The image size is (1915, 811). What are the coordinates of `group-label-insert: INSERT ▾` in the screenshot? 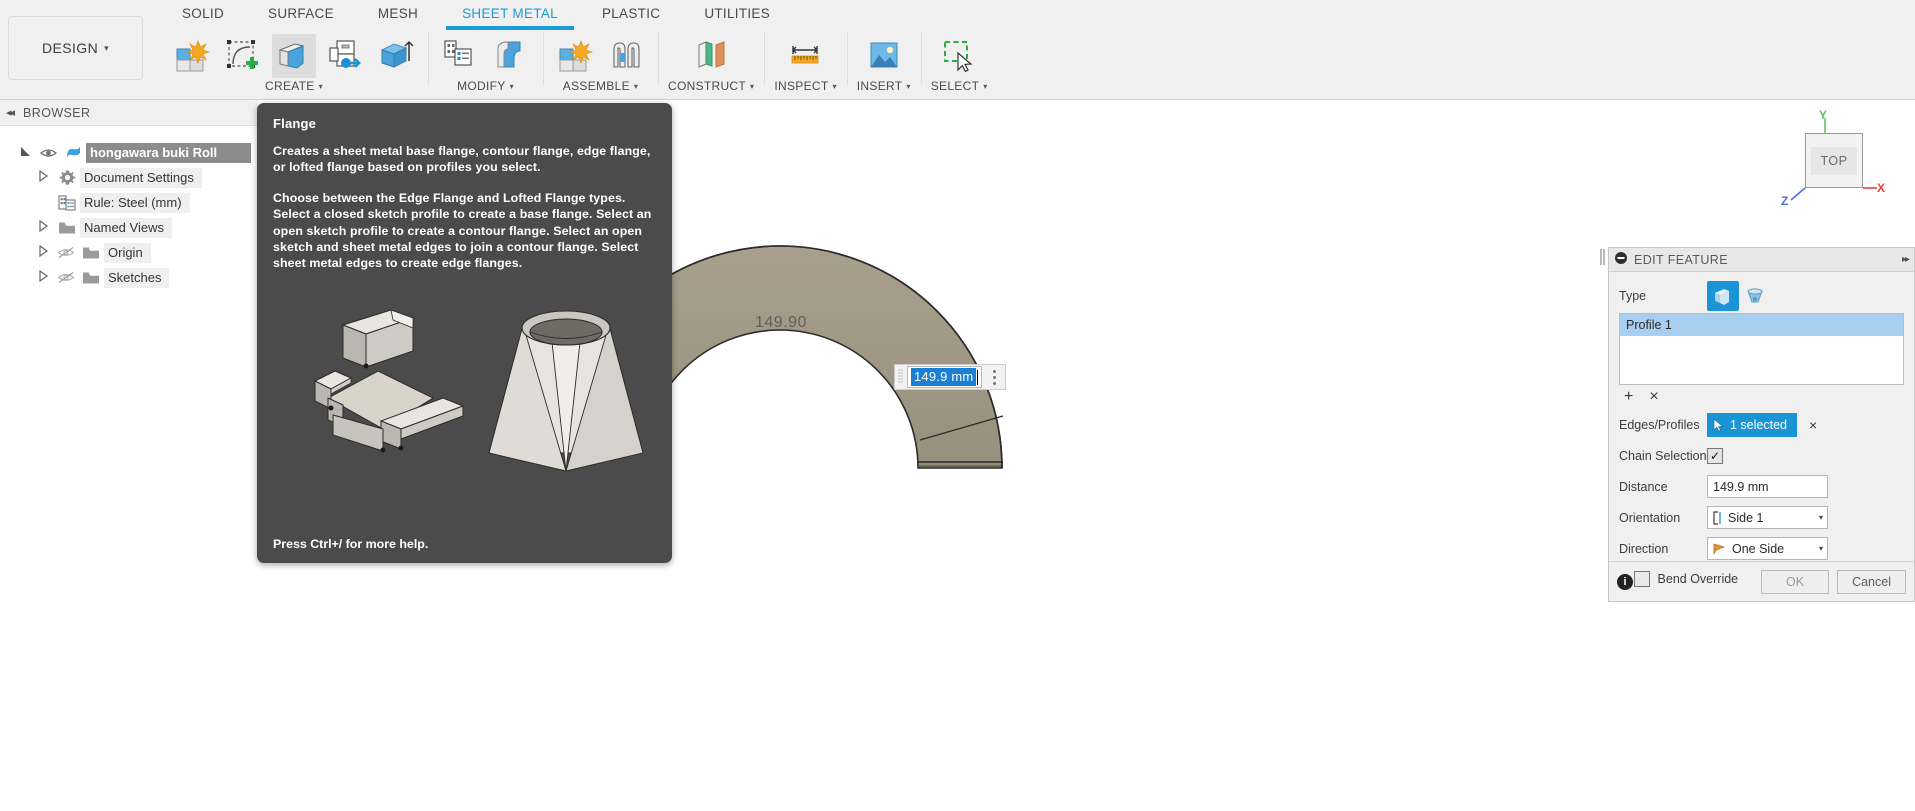 It's located at (884, 86).